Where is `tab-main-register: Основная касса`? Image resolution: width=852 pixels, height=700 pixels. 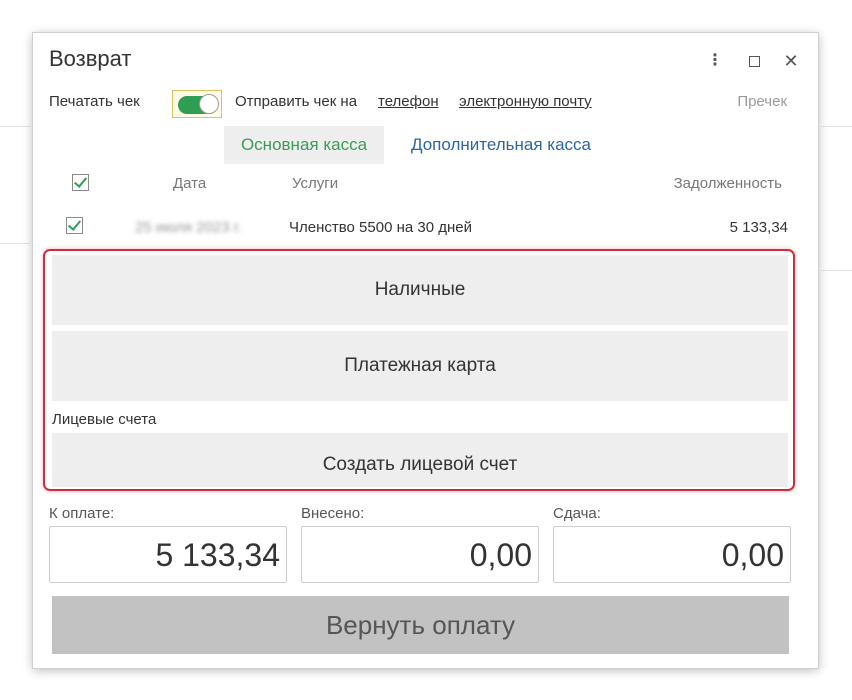
tab-main-register: Основная касса is located at coordinates (304, 145).